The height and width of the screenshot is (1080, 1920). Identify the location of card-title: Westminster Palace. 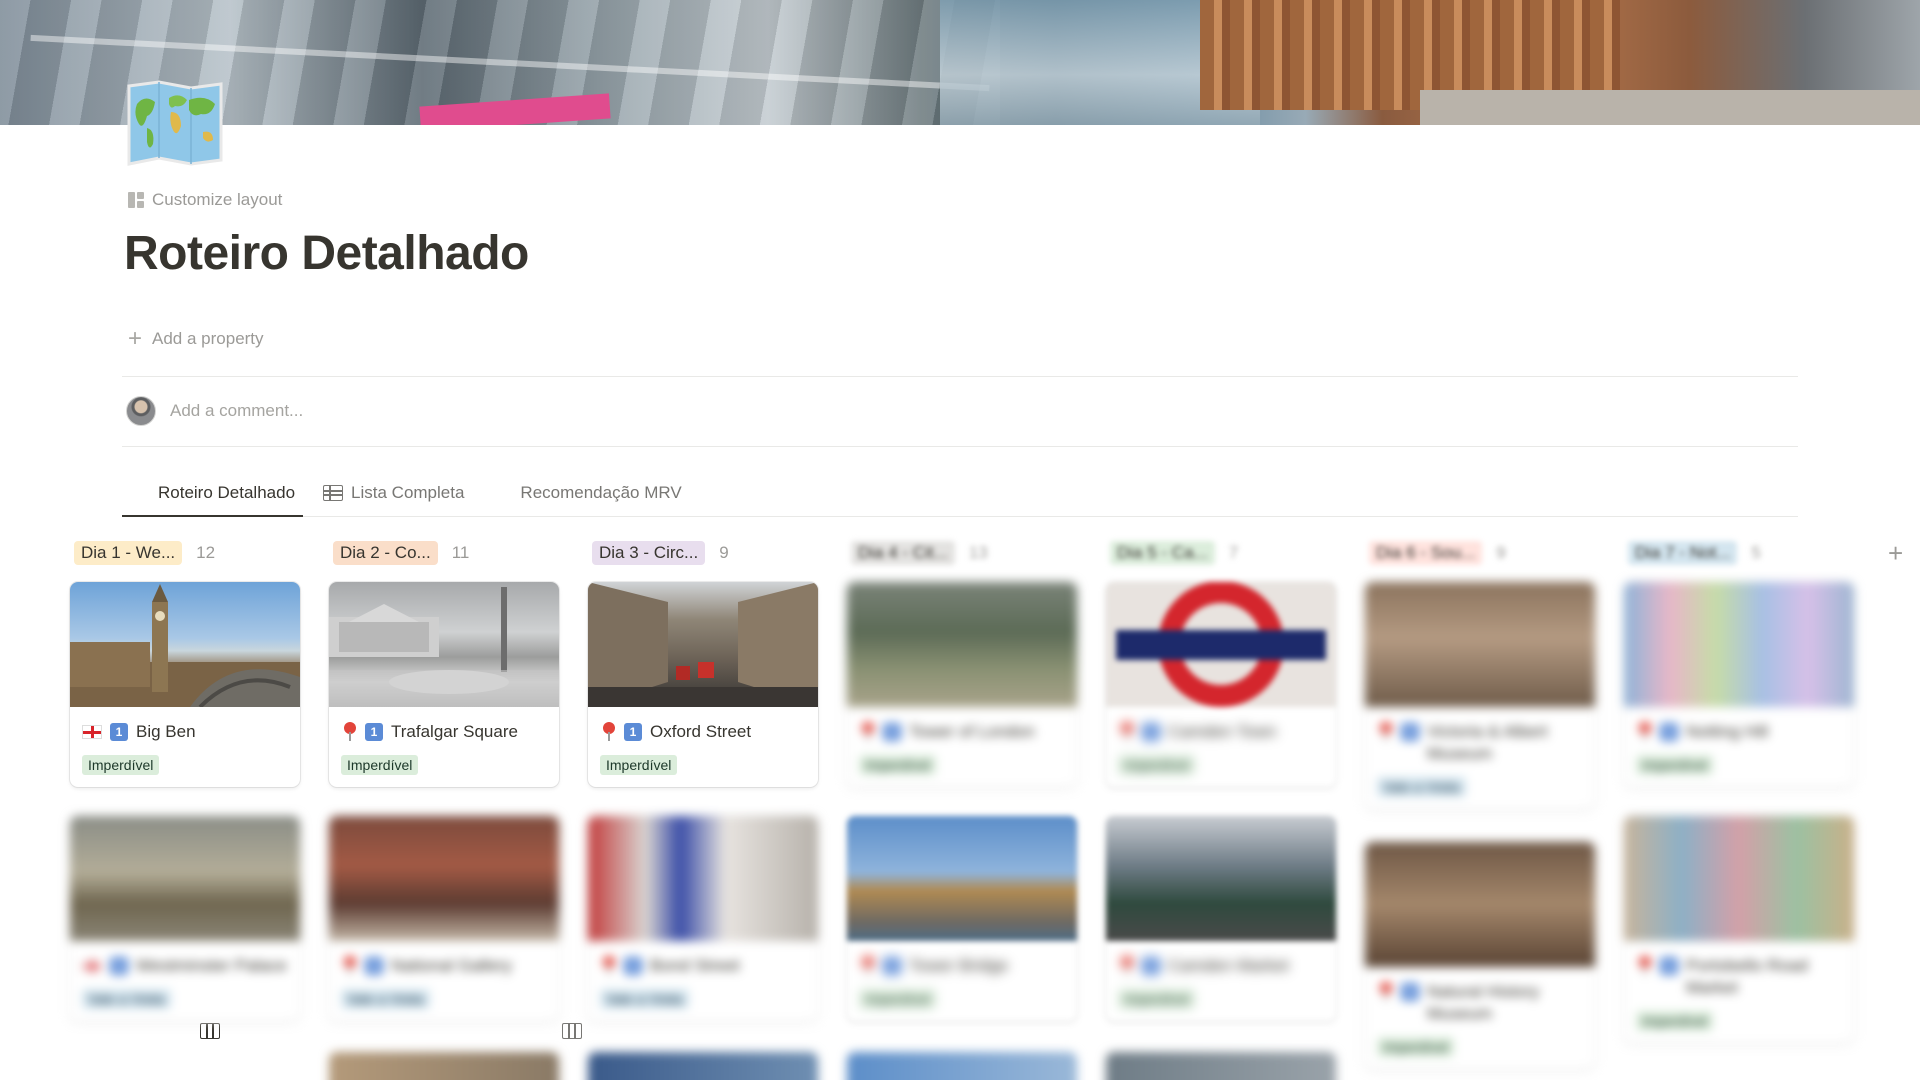
(211, 965).